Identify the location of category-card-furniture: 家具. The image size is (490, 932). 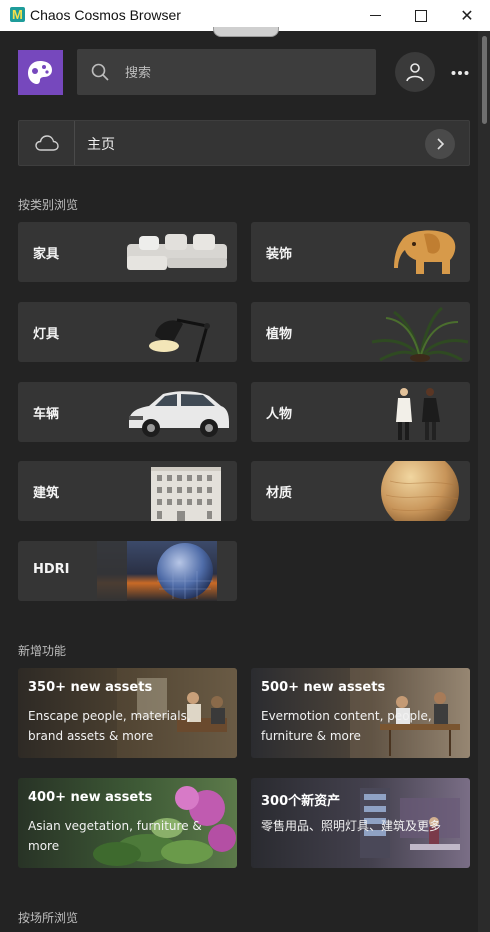
(127, 252).